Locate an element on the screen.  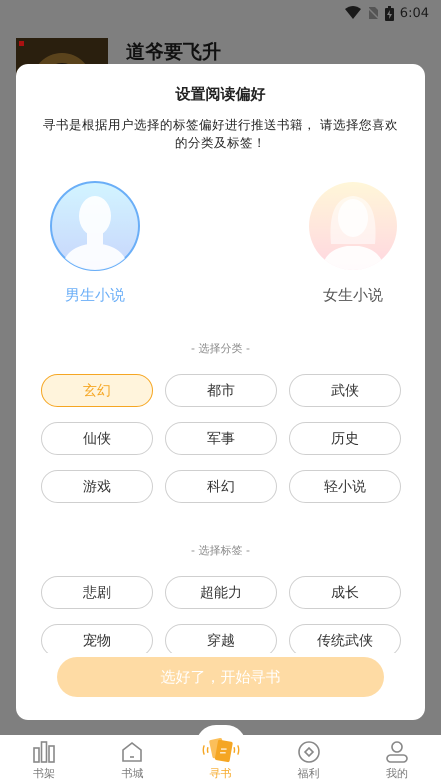
nav-tab: 书架 is located at coordinates (44, 759).